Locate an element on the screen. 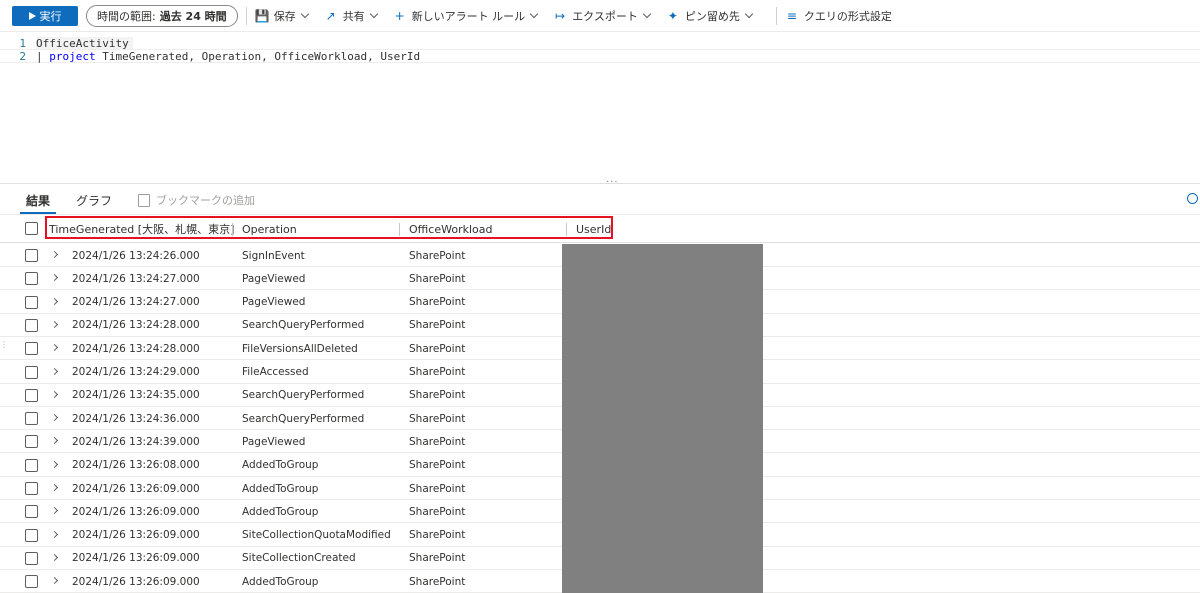  pane-splitter is located at coordinates (600, 183).